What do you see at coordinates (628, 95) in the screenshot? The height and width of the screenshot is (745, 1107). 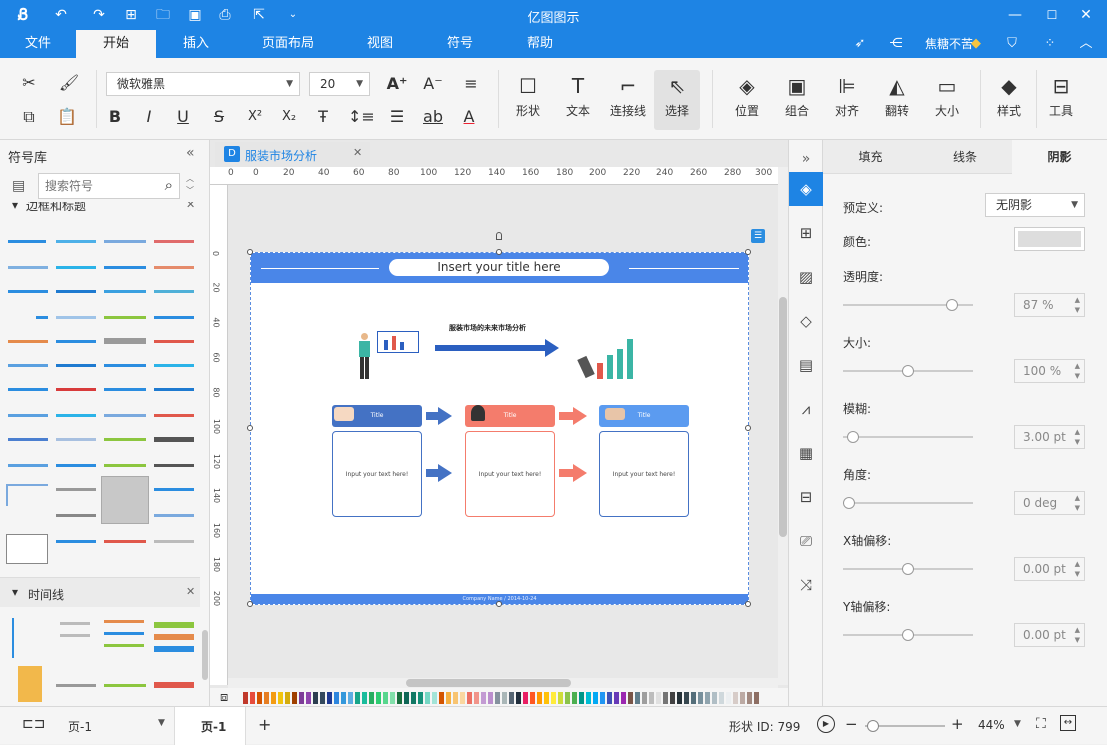 I see `connector-tool-button: ⌐ 连接线` at bounding box center [628, 95].